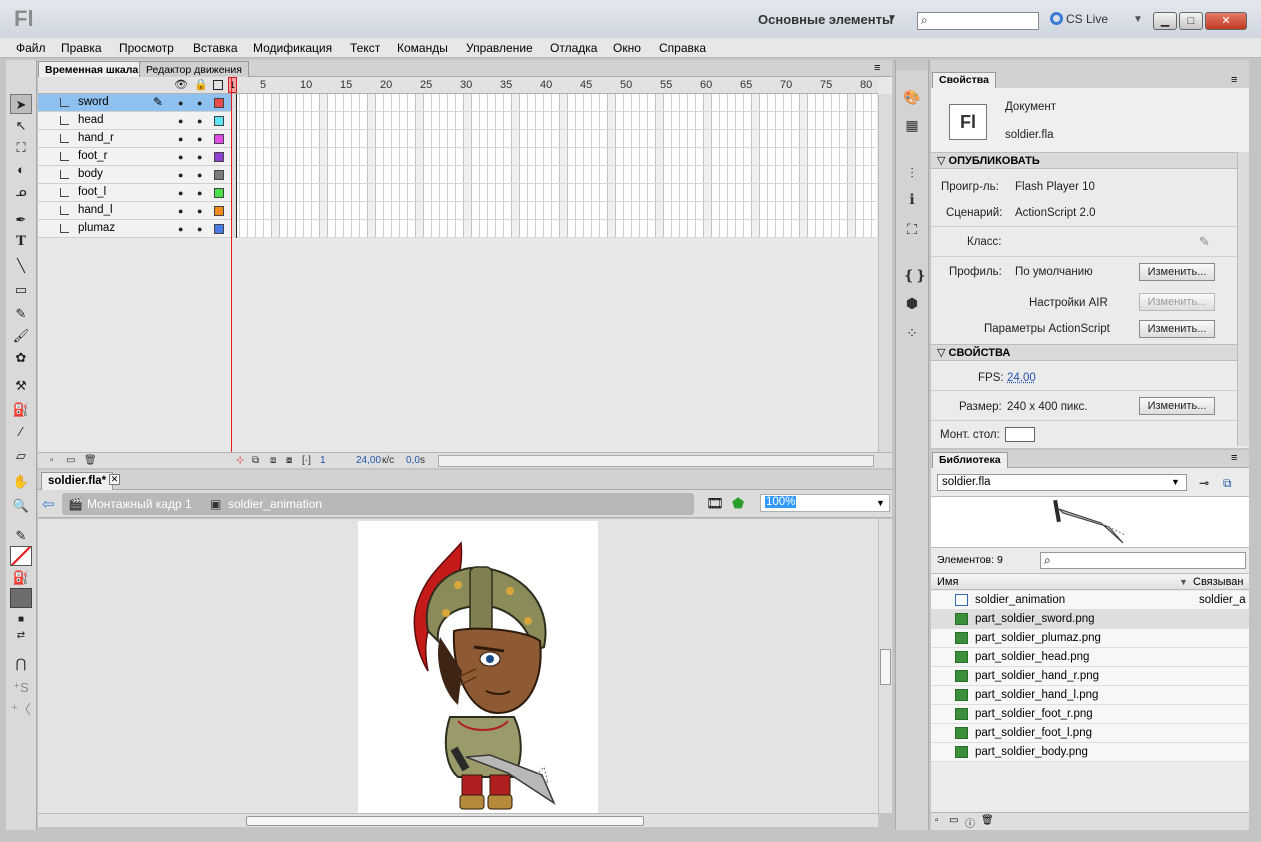  Describe the element at coordinates (947, 582) in the screenshot. I see `column-name: Имя` at that location.